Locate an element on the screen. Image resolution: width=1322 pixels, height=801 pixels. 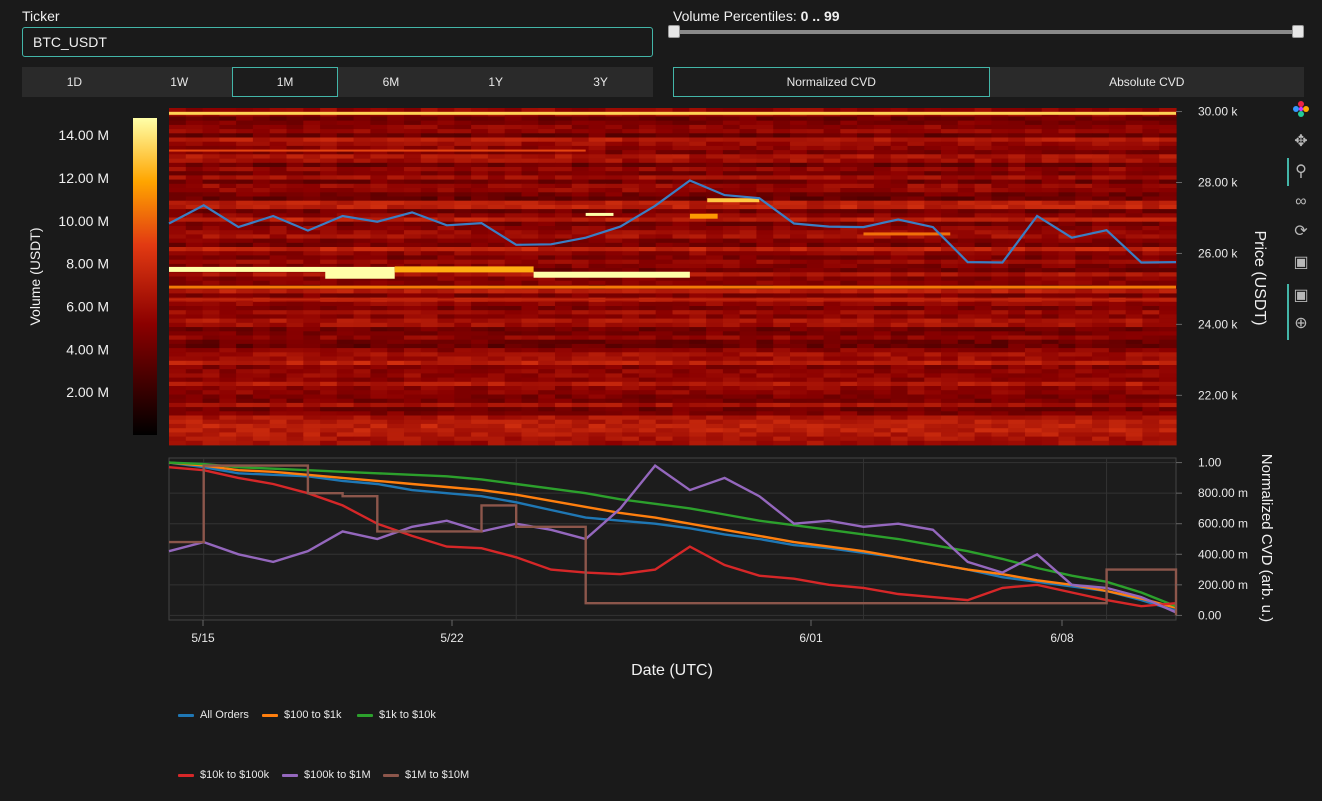
ticker-input is located at coordinates (337, 42).